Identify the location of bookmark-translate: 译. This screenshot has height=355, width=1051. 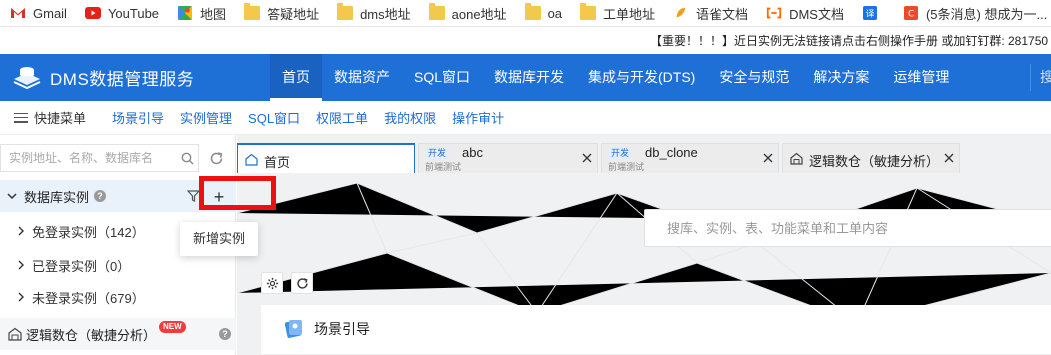
(872, 13).